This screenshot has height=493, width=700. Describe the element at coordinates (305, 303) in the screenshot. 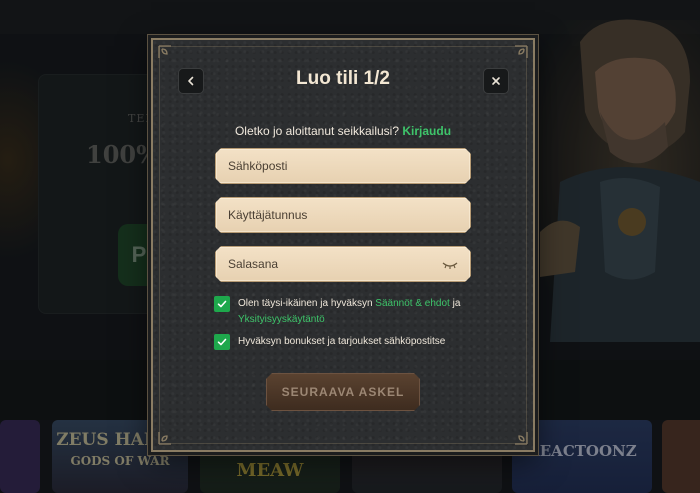

I see `age-terms-text: Olen täysi-ikäinen ja hyväksyn` at that location.